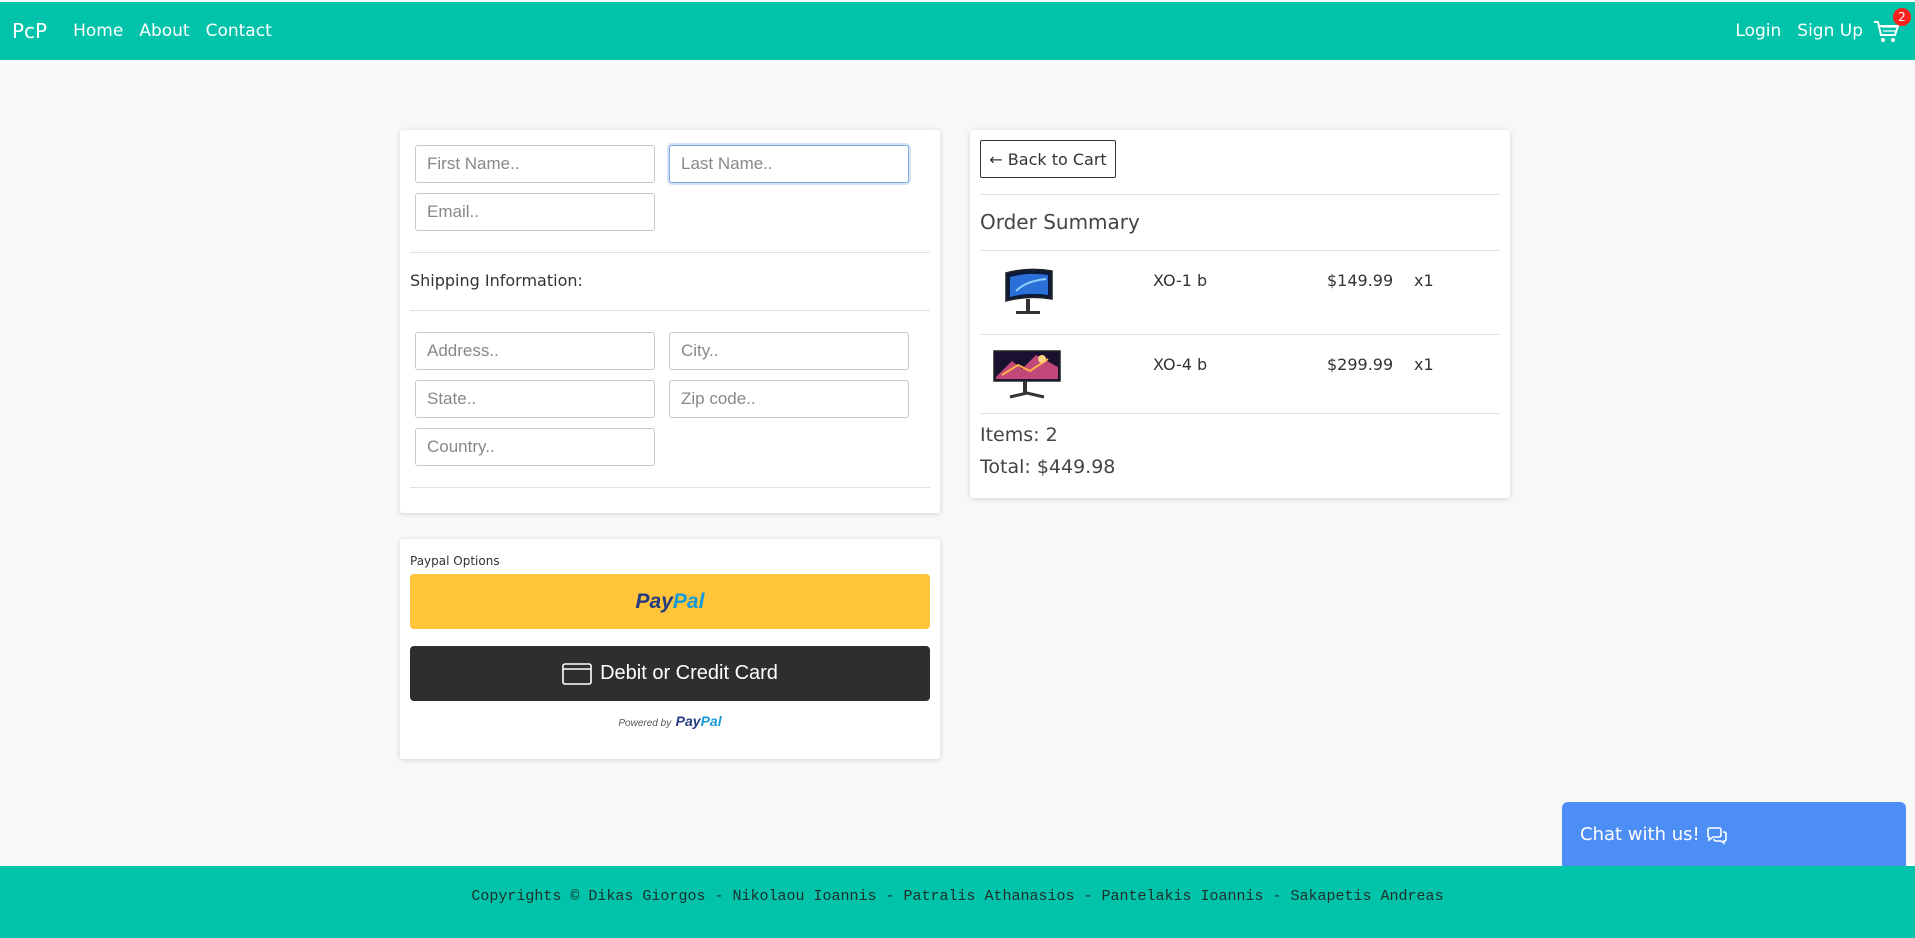  I want to click on login-link: Login, so click(1758, 31).